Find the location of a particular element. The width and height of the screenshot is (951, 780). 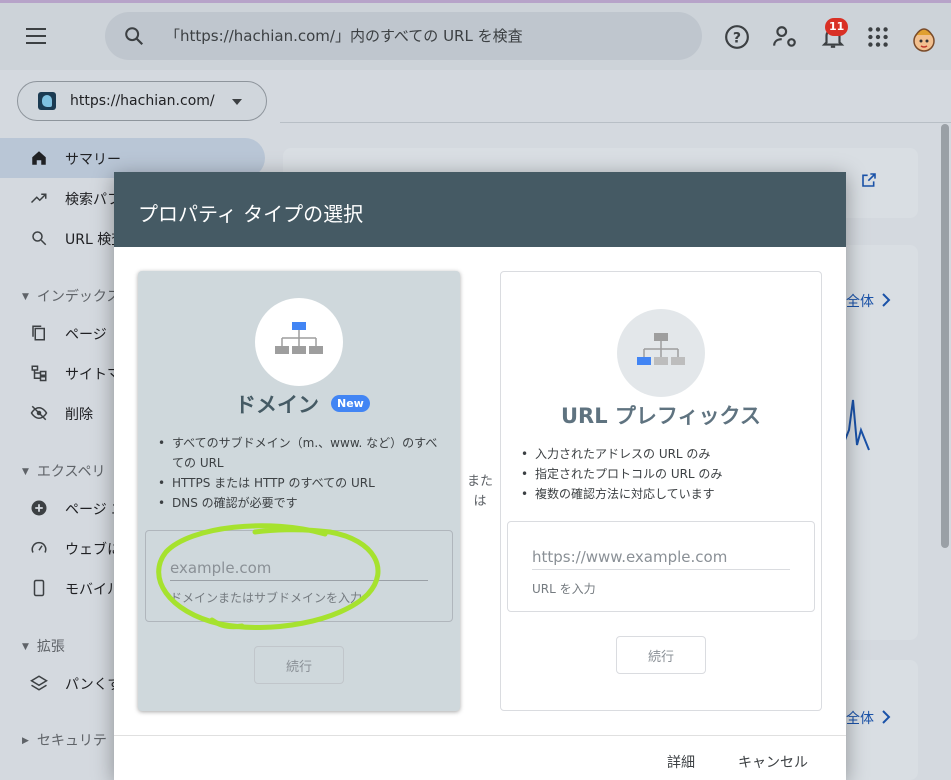

section-label: エクスペリ is located at coordinates (71, 472).